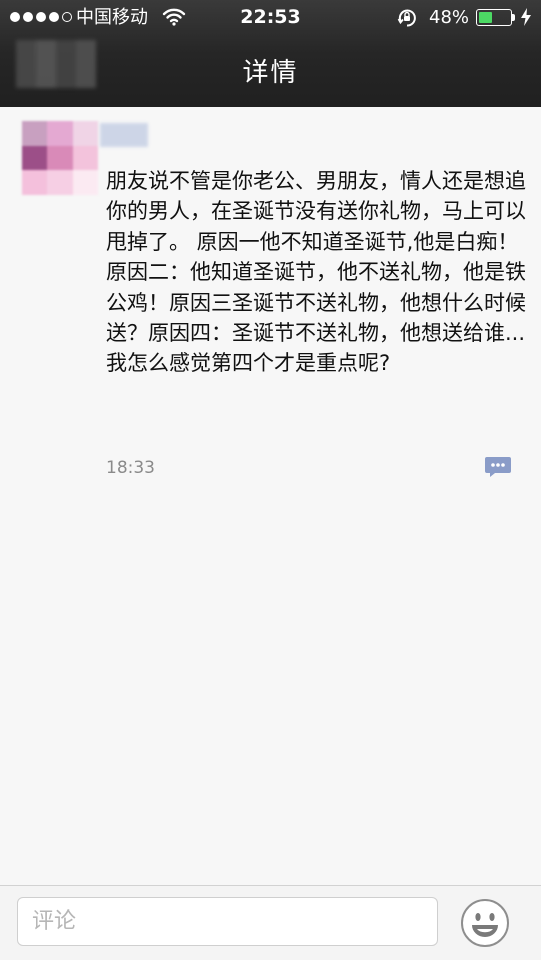  Describe the element at coordinates (124, 135) in the screenshot. I see `username` at that location.